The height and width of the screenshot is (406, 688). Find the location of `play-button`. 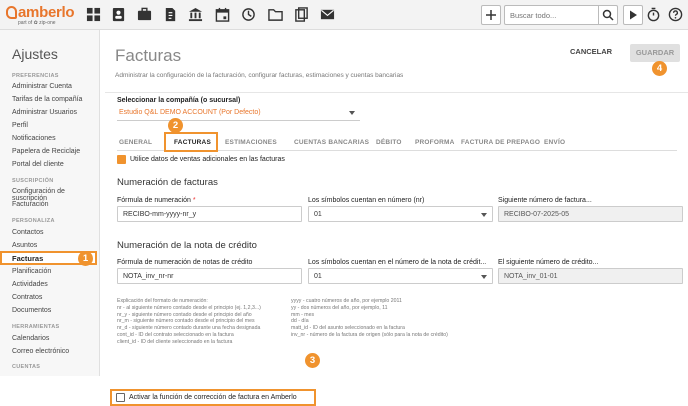

play-button is located at coordinates (633, 15).